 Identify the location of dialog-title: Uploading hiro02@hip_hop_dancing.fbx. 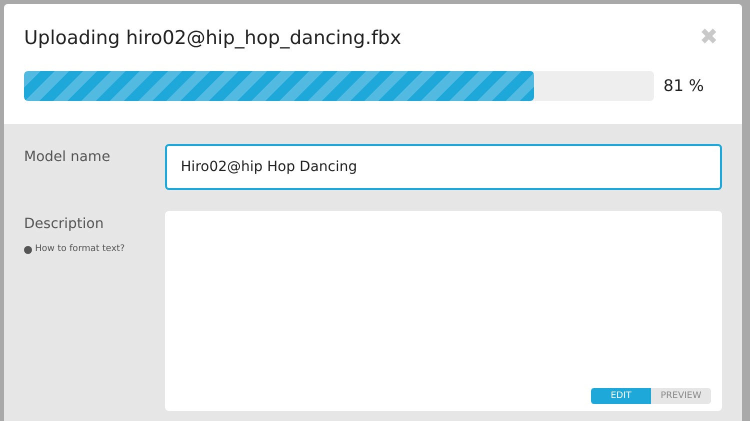
(213, 38).